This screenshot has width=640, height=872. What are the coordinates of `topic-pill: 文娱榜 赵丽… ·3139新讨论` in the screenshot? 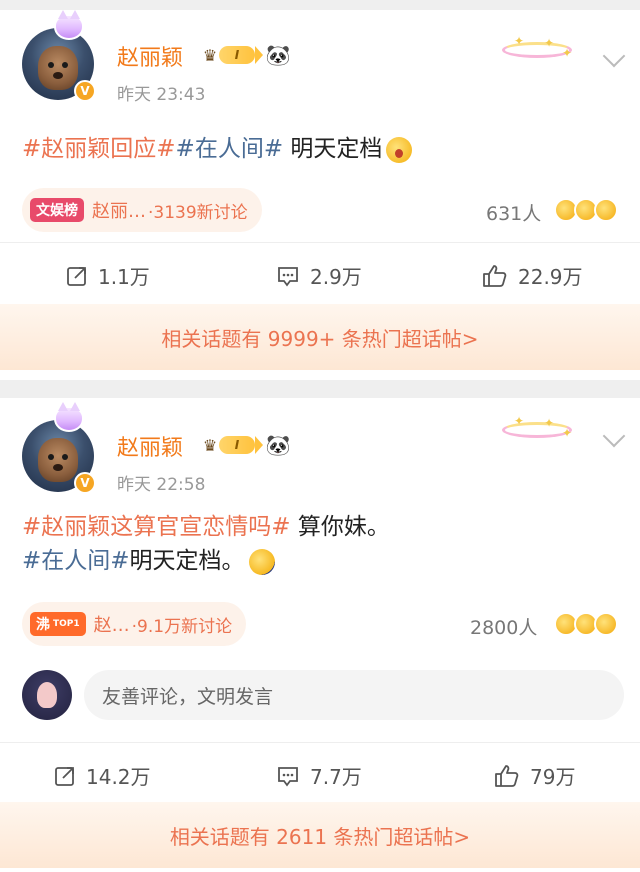 It's located at (142, 210).